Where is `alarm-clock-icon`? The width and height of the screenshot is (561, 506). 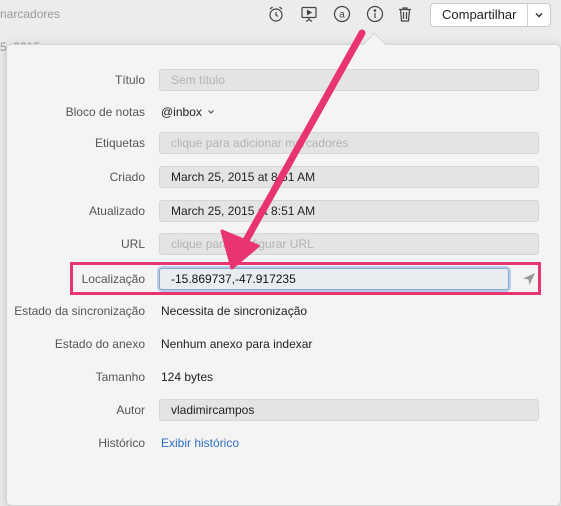 alarm-clock-icon is located at coordinates (276, 14).